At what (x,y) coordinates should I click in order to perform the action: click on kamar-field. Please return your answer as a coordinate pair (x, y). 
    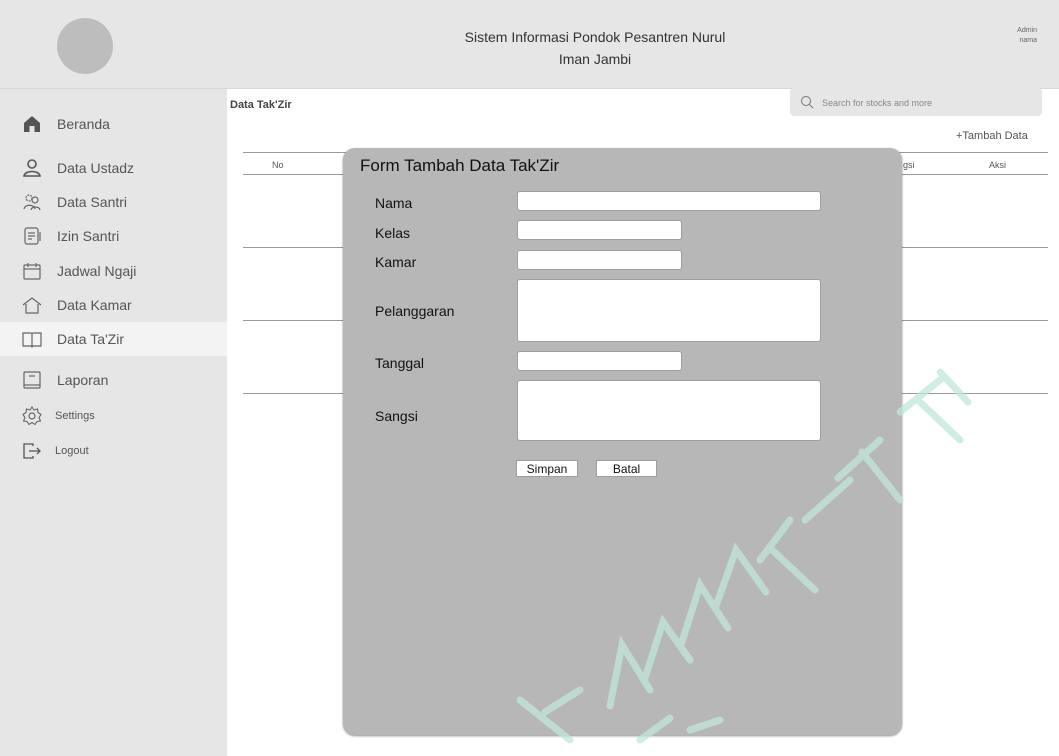
    Looking at the image, I should click on (599, 260).